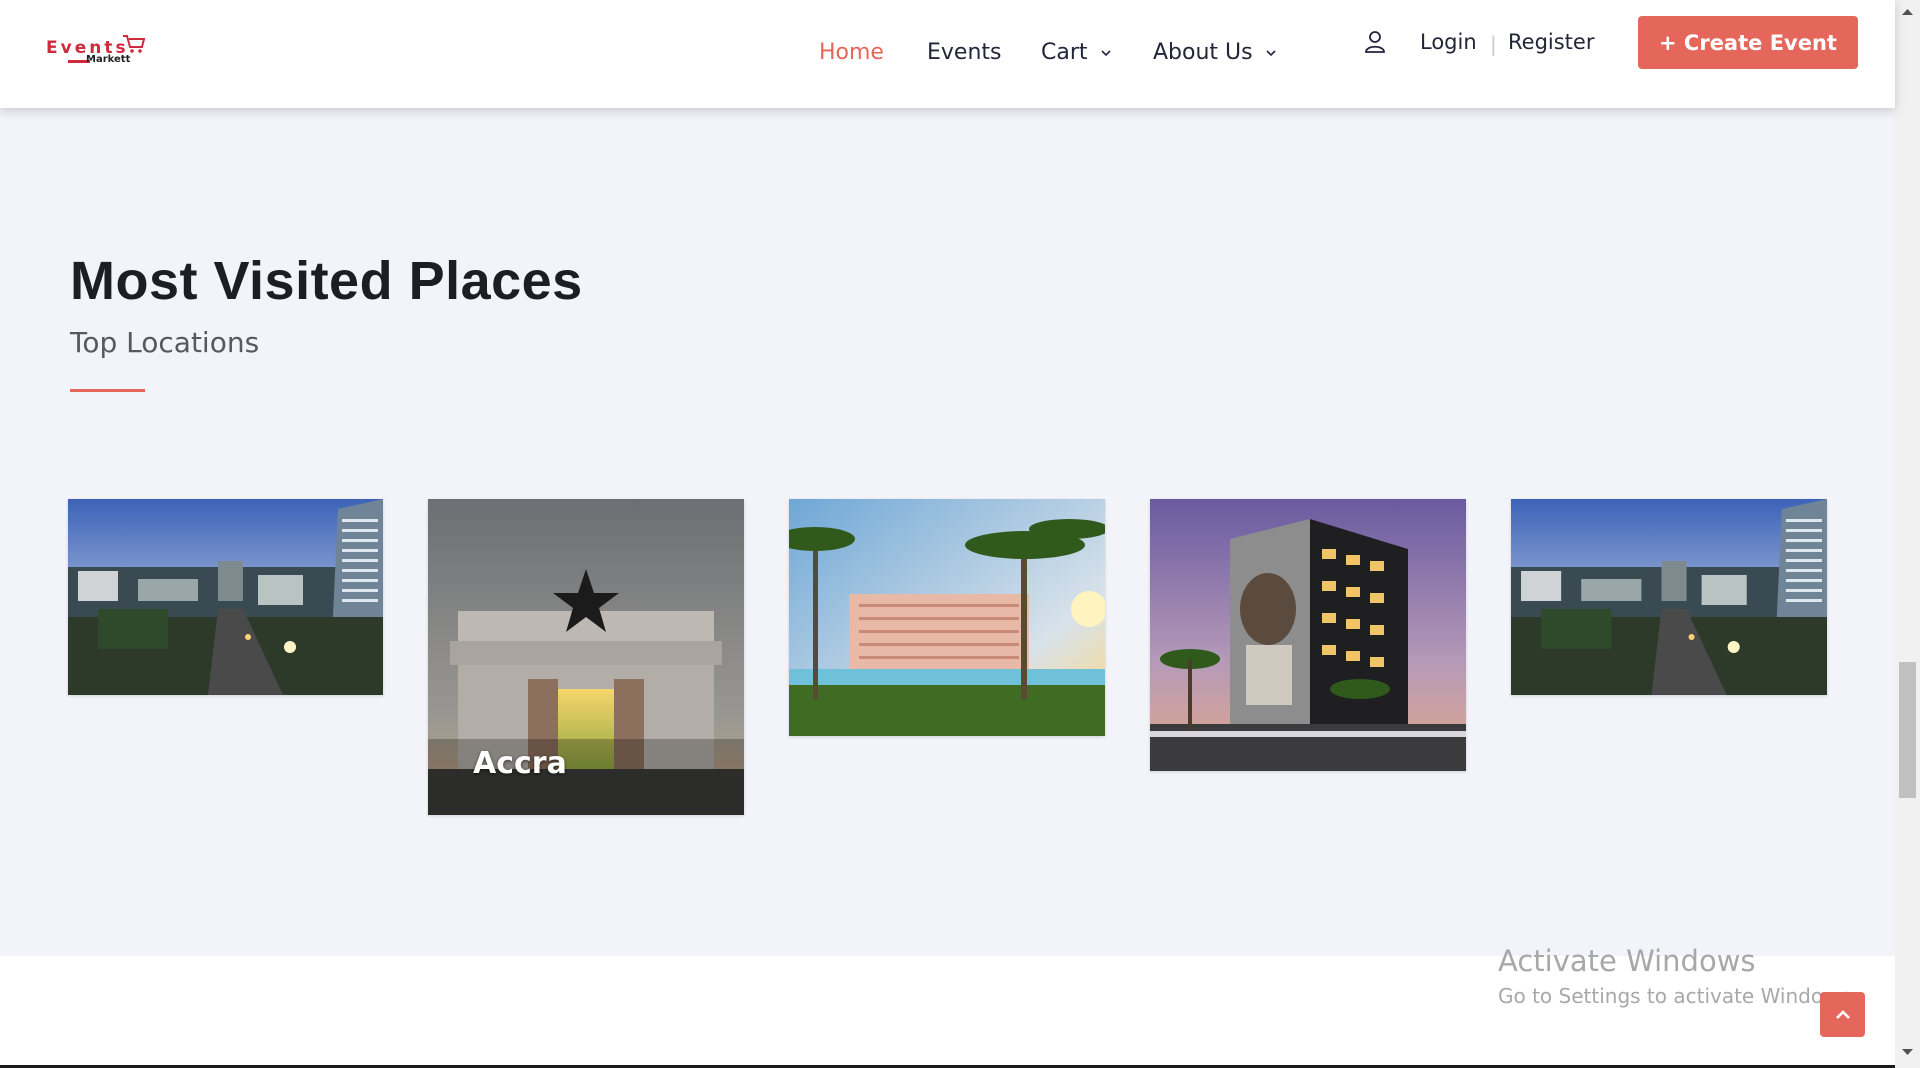 This screenshot has height=1068, width=1920. What do you see at coordinates (520, 763) in the screenshot?
I see `card-label-accra: Accra` at bounding box center [520, 763].